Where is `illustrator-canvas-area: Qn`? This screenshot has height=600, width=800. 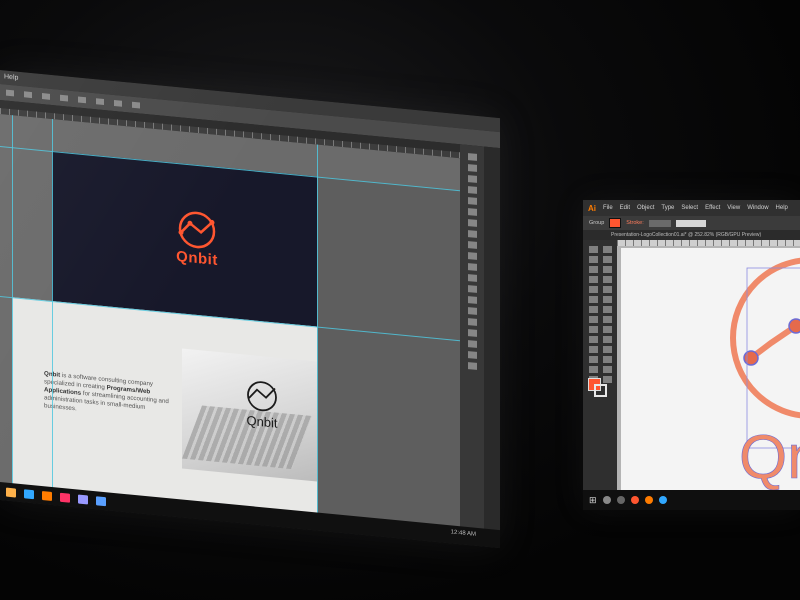 illustrator-canvas-area: Qn is located at coordinates (708, 366).